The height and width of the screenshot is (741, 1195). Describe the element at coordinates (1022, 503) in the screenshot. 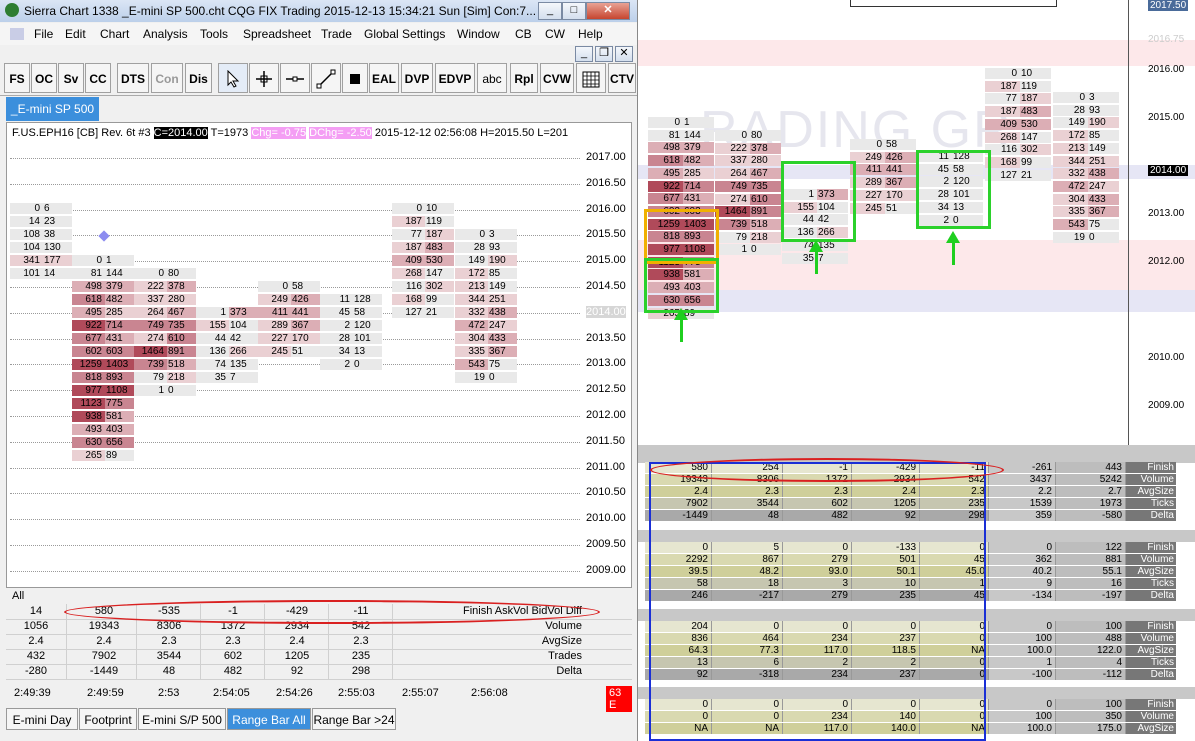

I see `table-cell: 1539` at that location.